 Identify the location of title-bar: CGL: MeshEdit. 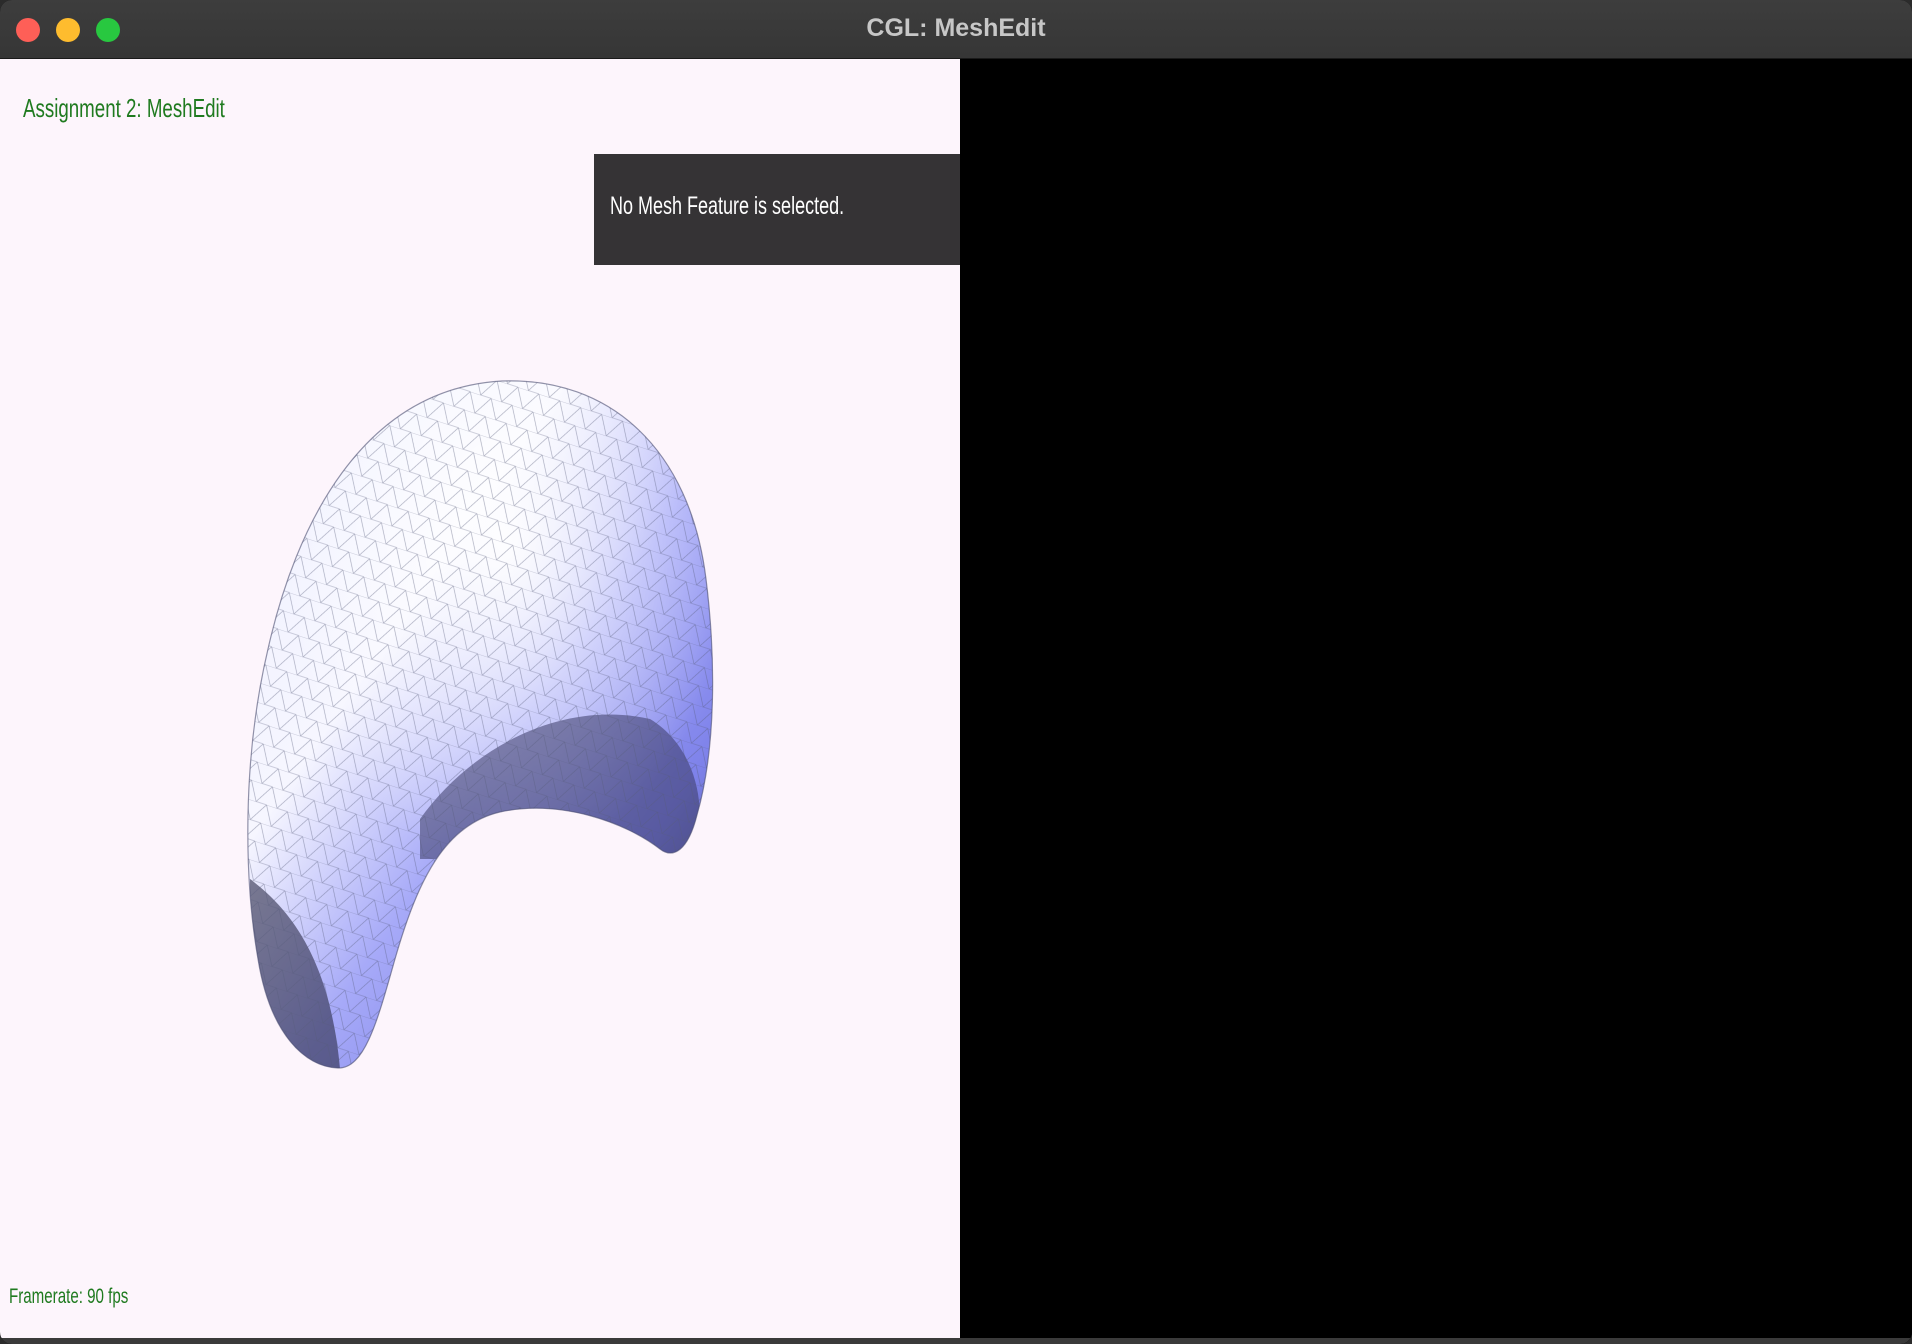
(956, 29).